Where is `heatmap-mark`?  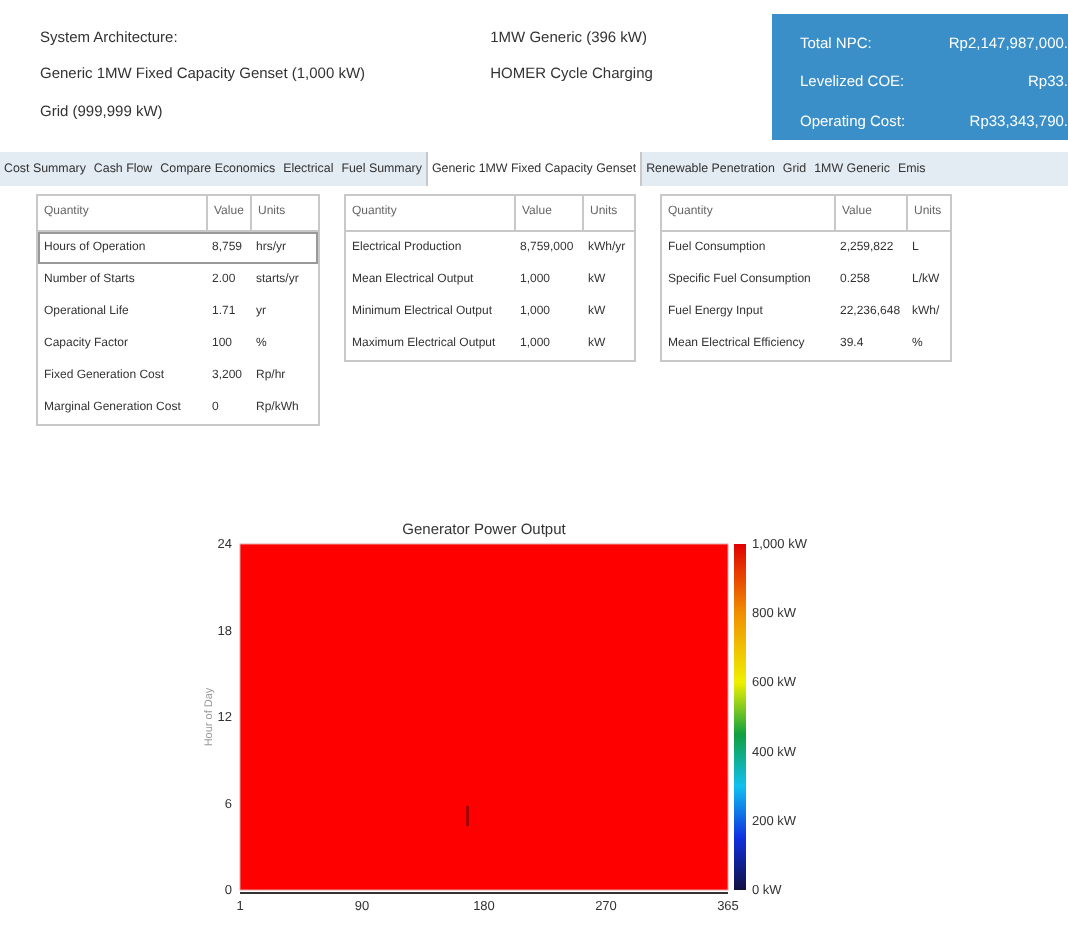 heatmap-mark is located at coordinates (467, 816).